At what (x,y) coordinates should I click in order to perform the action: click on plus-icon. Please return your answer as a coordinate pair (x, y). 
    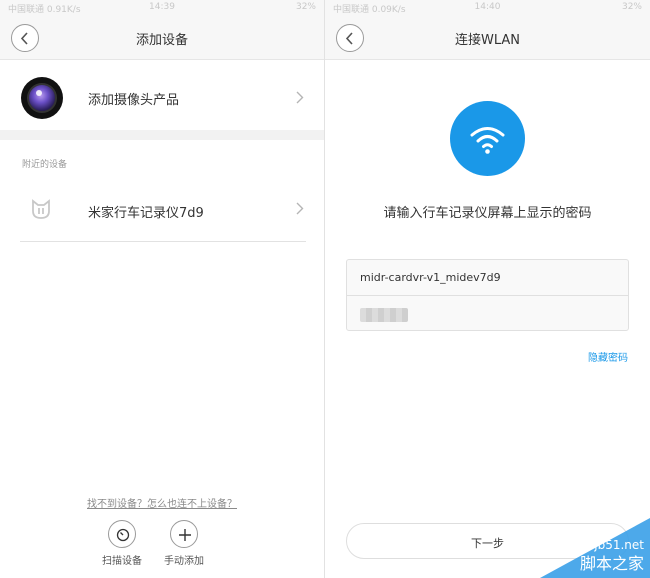
    Looking at the image, I should click on (184, 534).